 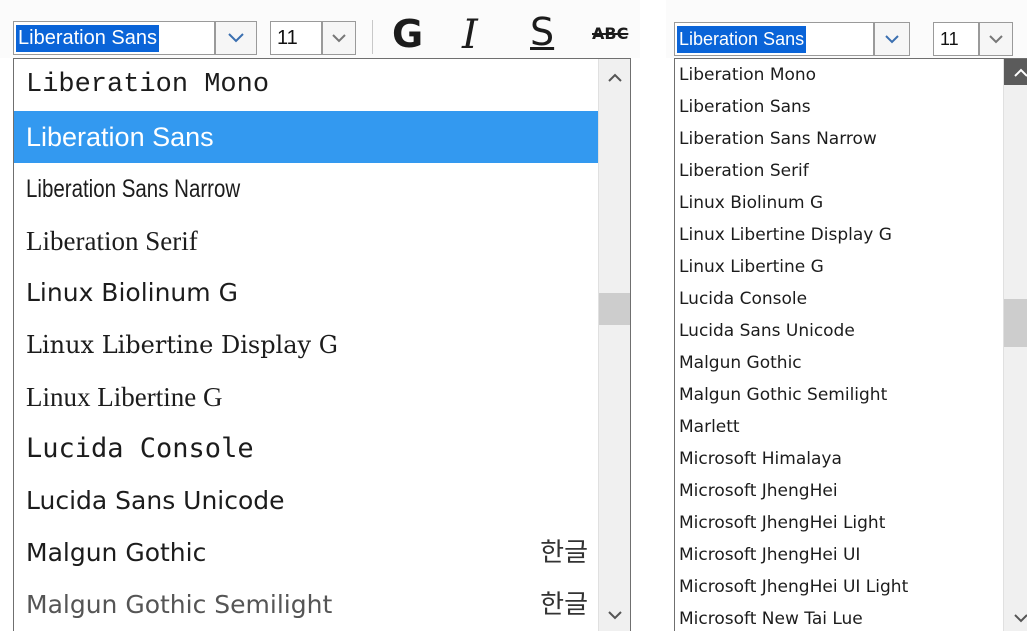 I want to click on font-list-item: Microsoft Himalaya, so click(x=839, y=459).